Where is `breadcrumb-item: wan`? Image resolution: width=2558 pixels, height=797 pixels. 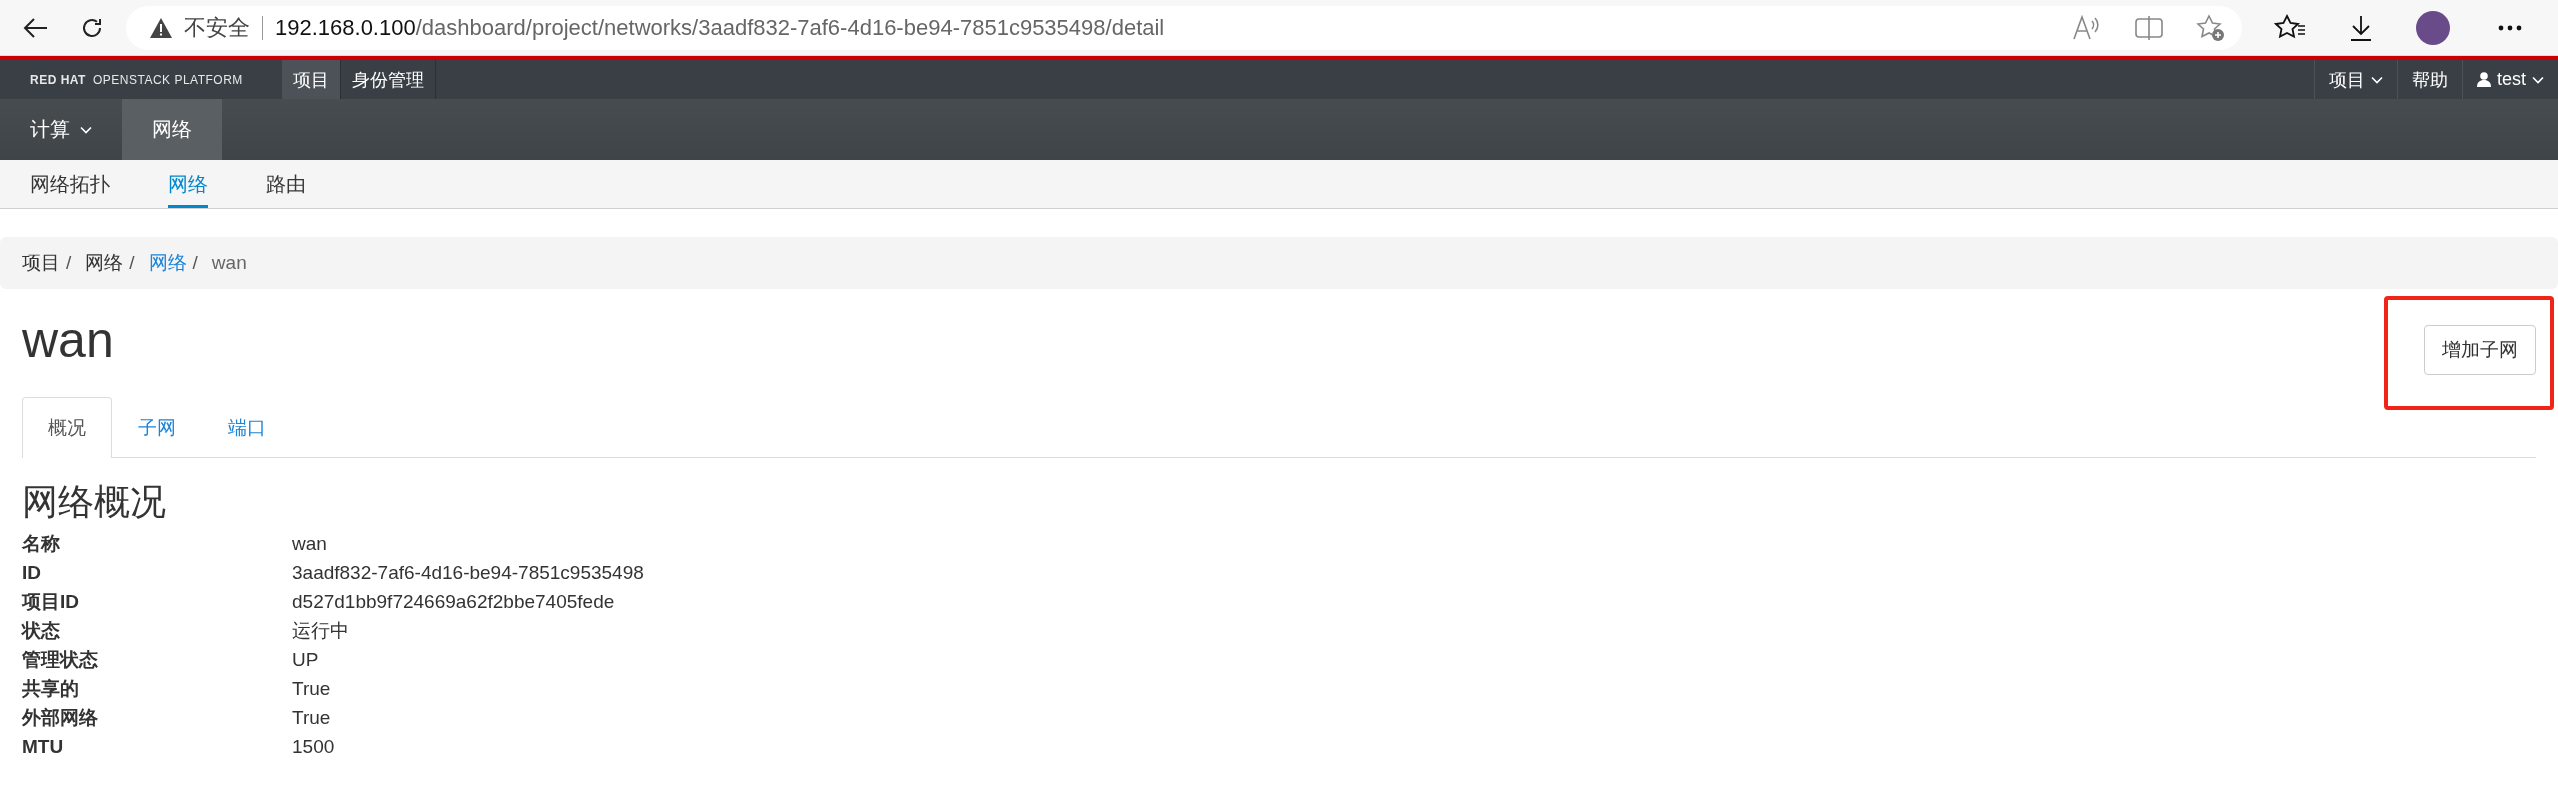
breadcrumb-item: wan is located at coordinates (229, 263).